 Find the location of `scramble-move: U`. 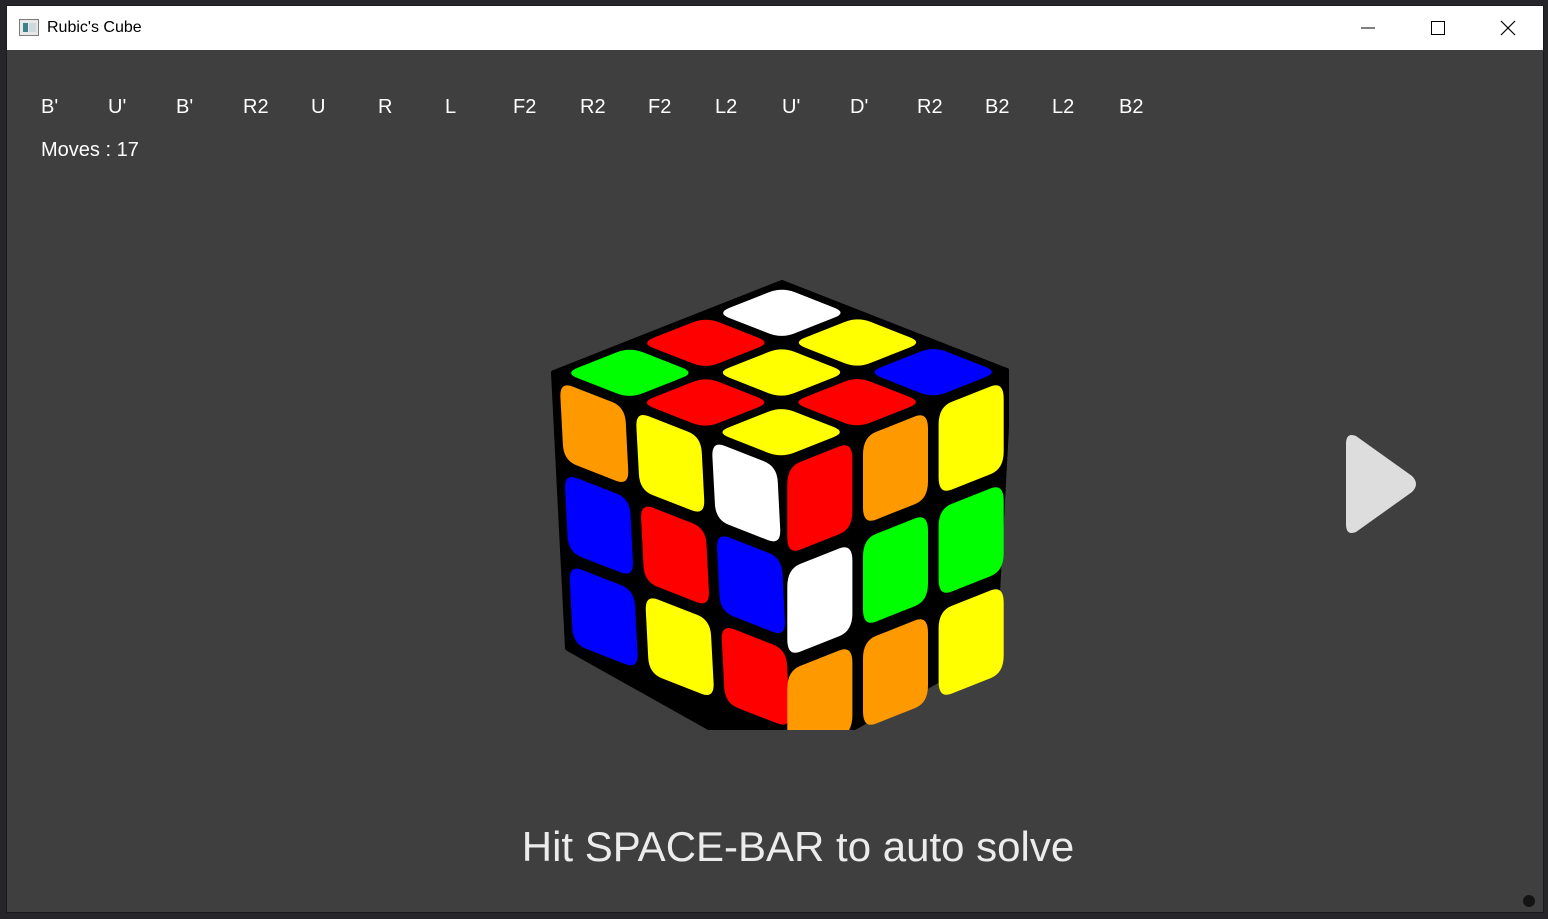

scramble-move: U is located at coordinates (318, 107).